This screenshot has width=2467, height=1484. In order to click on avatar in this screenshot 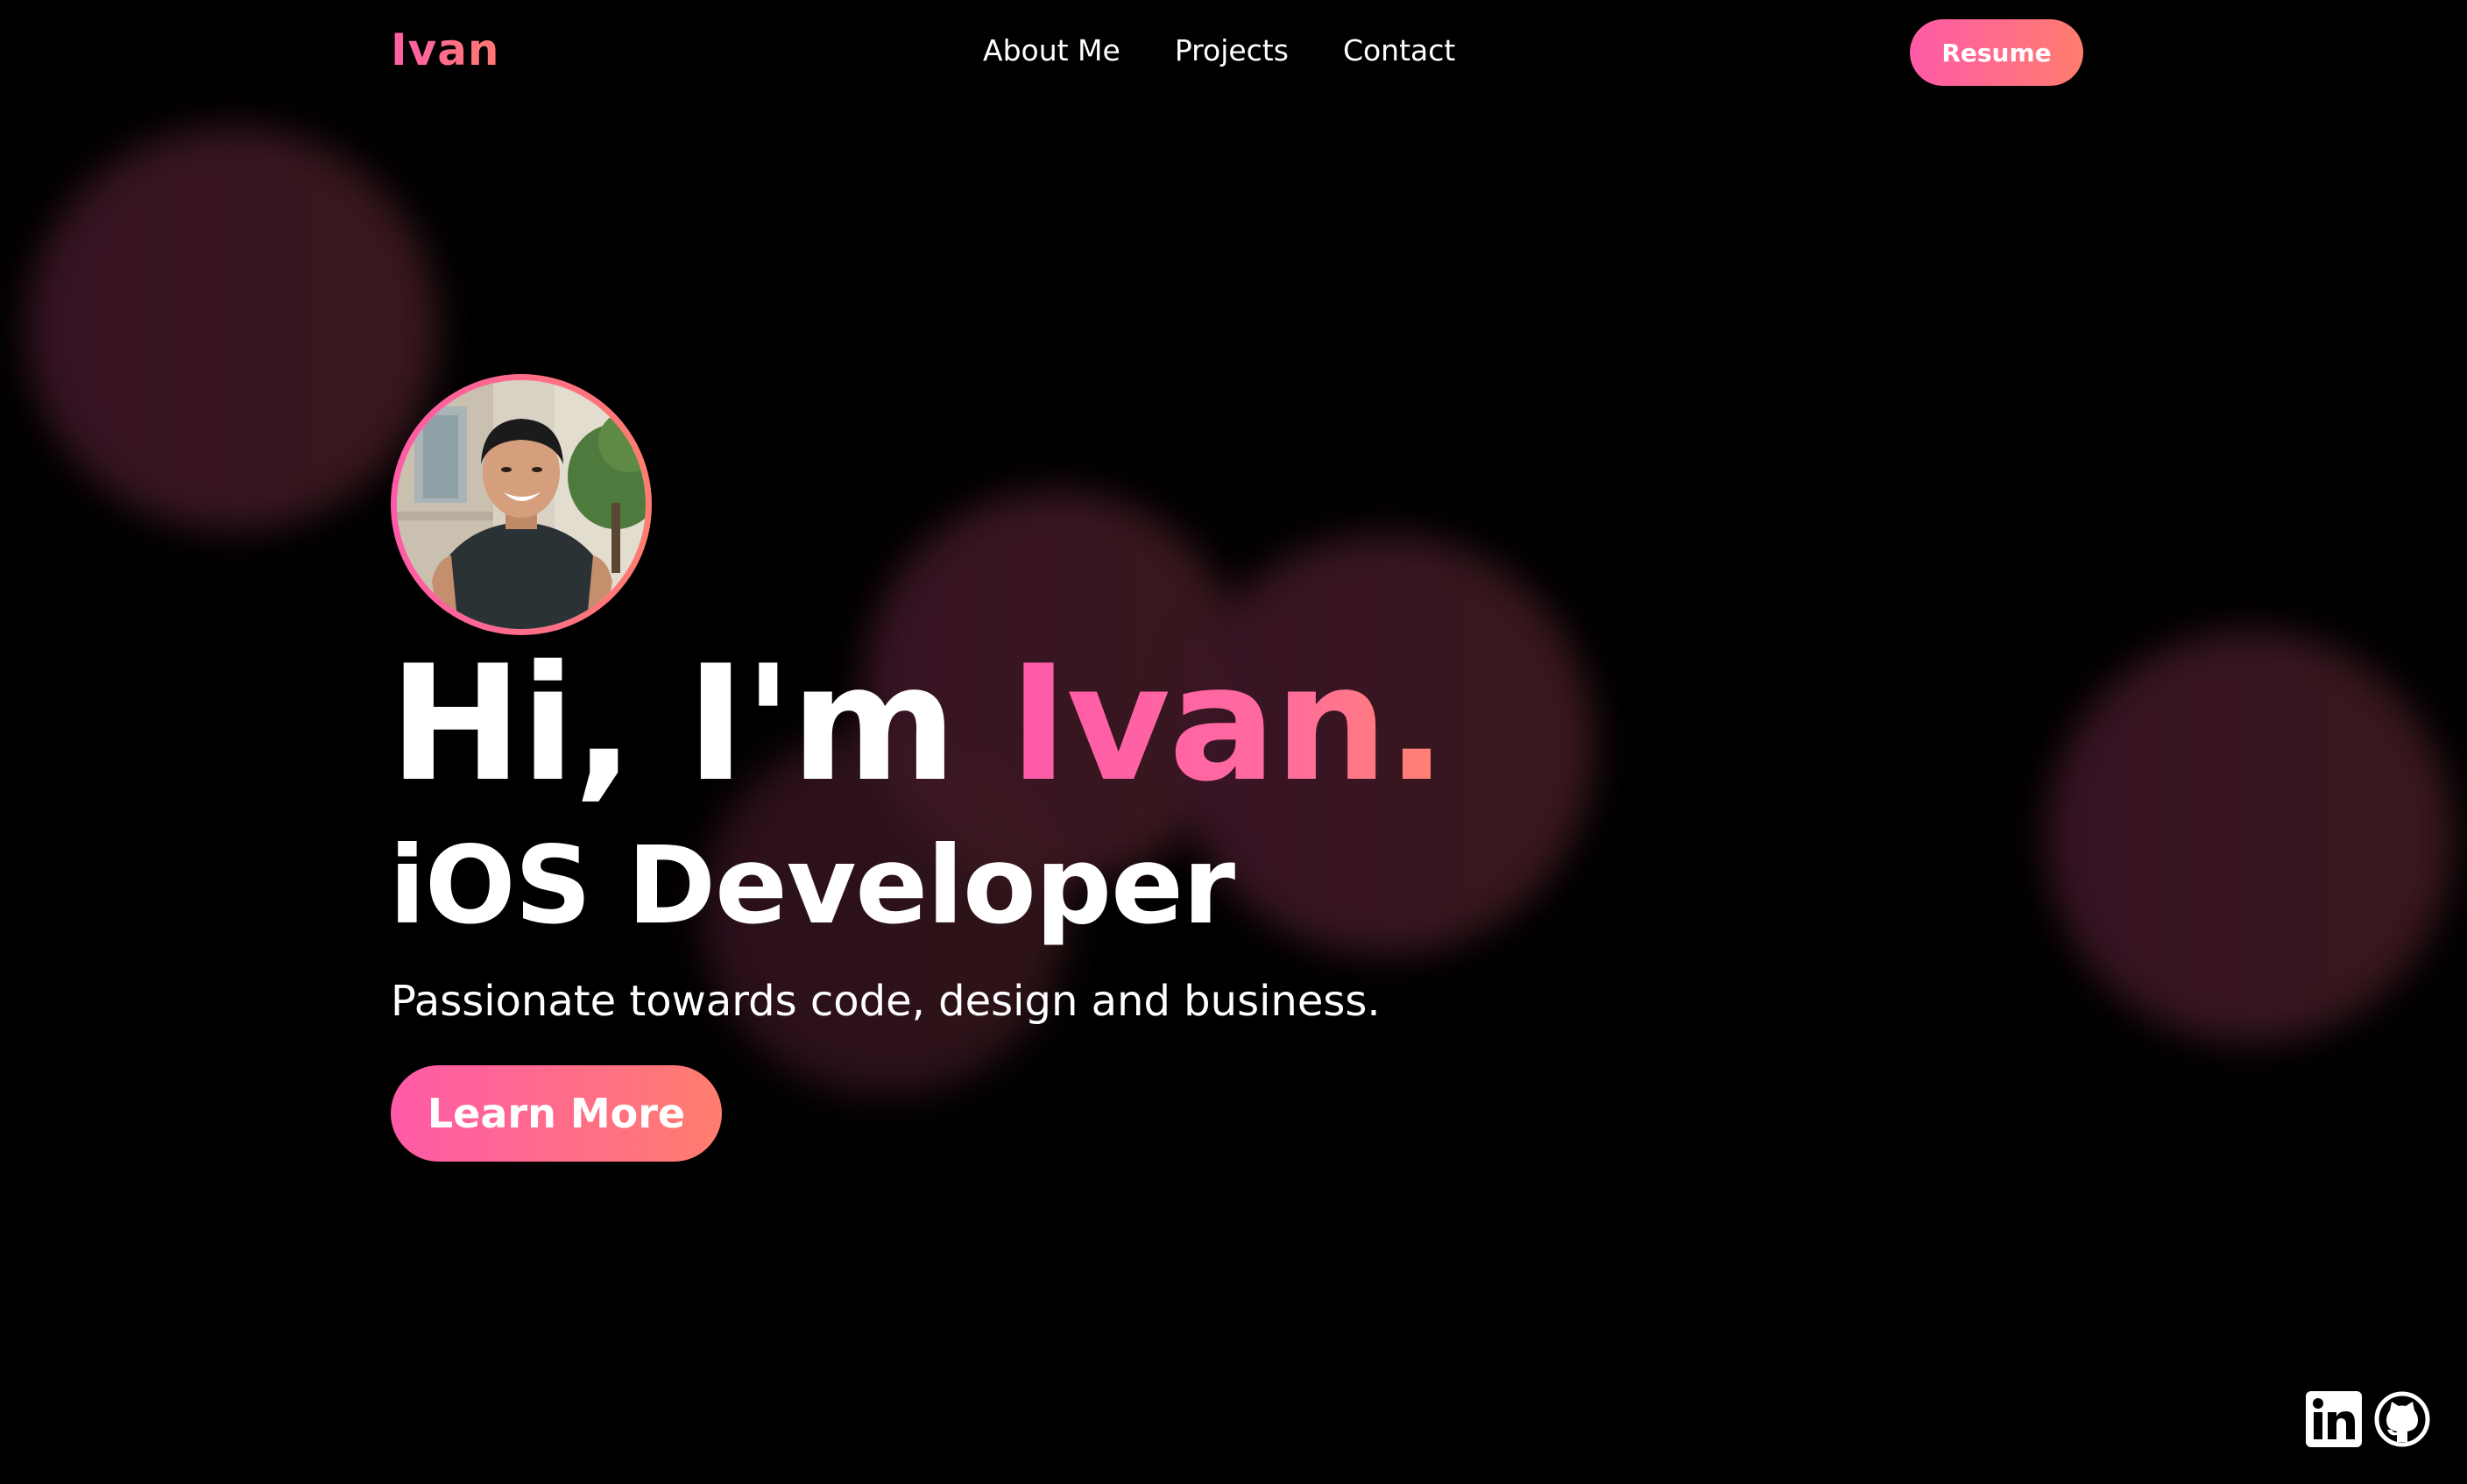, I will do `click(521, 504)`.